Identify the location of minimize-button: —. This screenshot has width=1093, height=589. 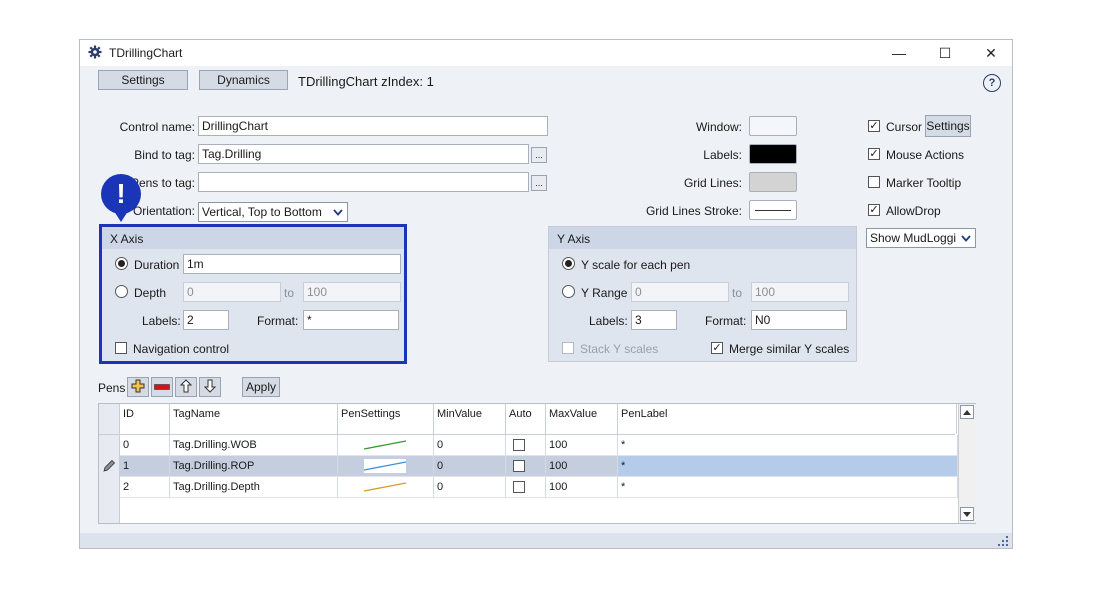
(899, 53).